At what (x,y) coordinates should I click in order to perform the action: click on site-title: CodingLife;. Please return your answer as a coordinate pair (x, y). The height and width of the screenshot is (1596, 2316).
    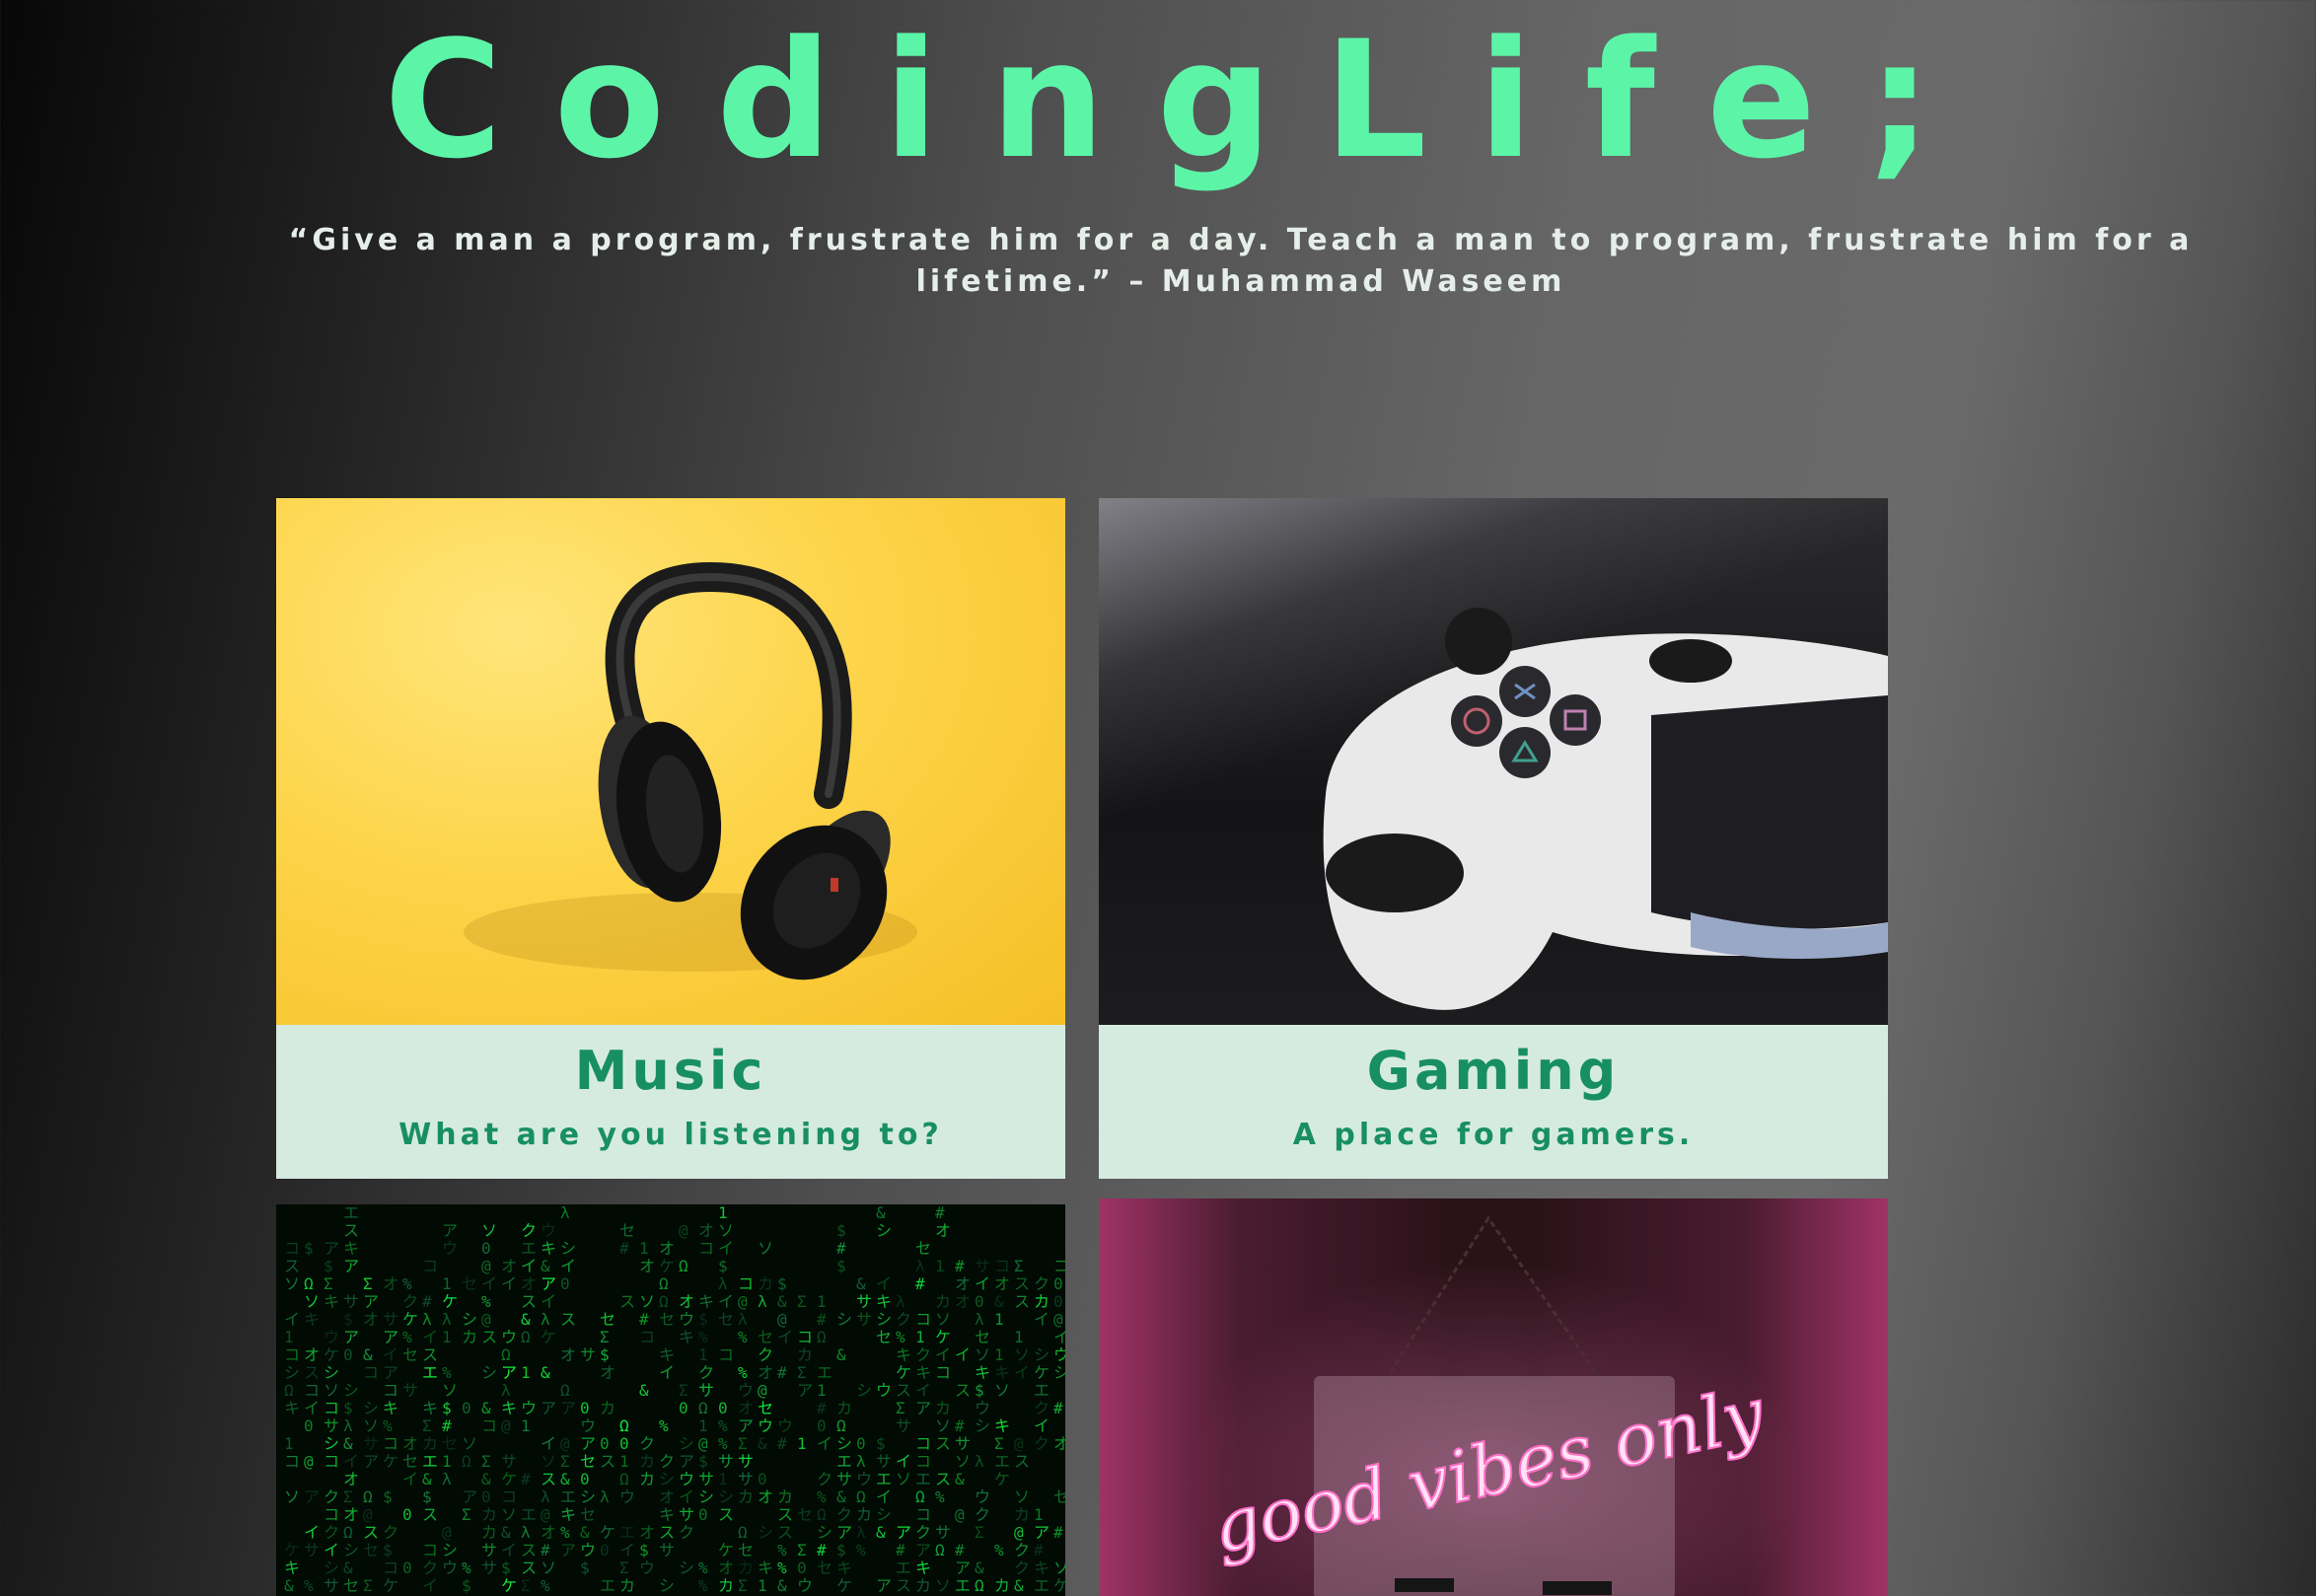
    Looking at the image, I should click on (1184, 100).